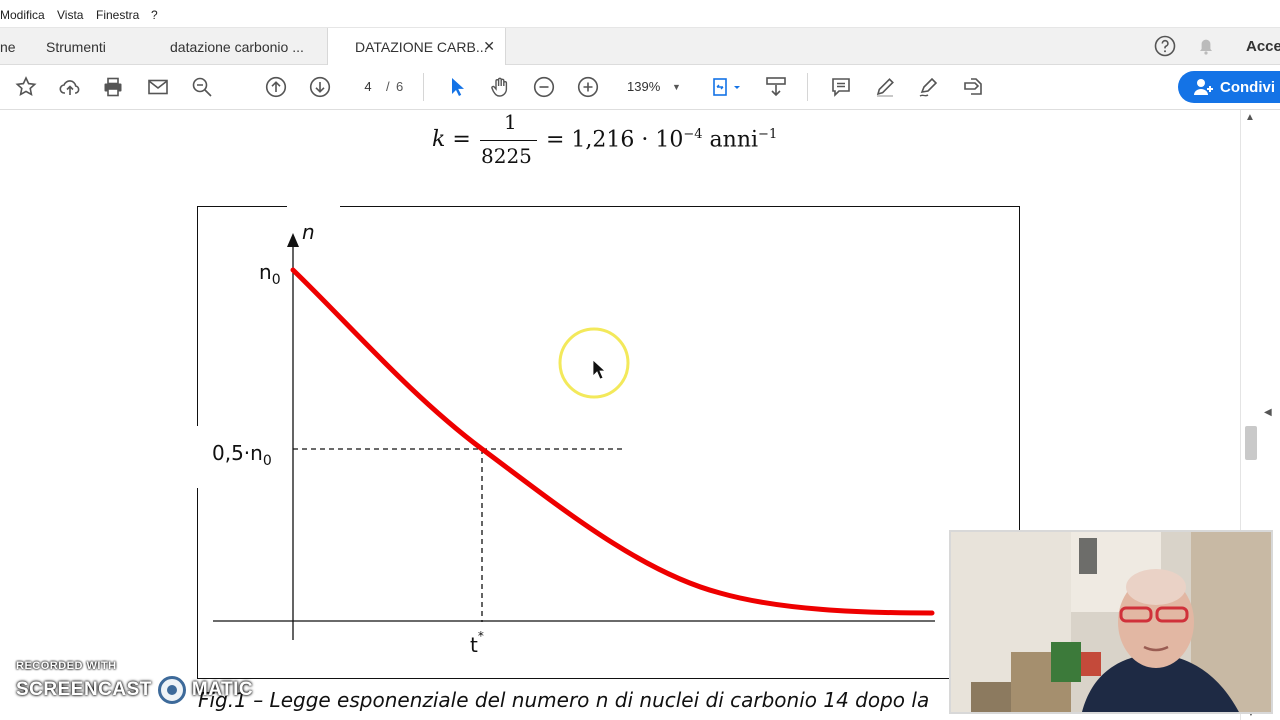  I want to click on menu-help: ?, so click(154, 15).